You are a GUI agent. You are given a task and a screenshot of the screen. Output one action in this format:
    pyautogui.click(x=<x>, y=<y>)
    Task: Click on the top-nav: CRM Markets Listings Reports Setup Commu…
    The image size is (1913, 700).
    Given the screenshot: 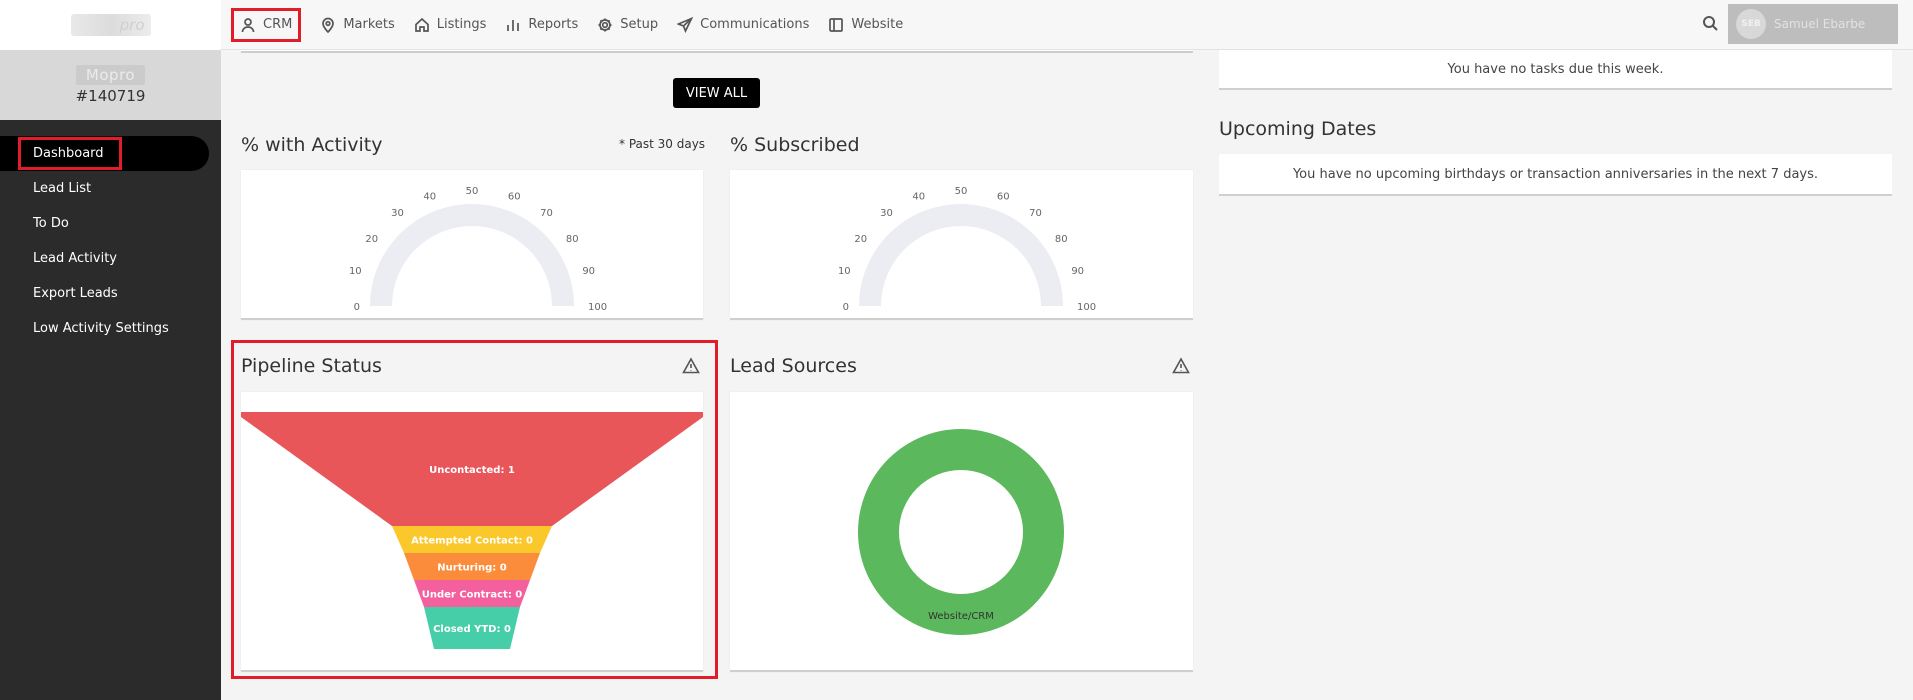 What is the action you would take?
    pyautogui.click(x=571, y=25)
    